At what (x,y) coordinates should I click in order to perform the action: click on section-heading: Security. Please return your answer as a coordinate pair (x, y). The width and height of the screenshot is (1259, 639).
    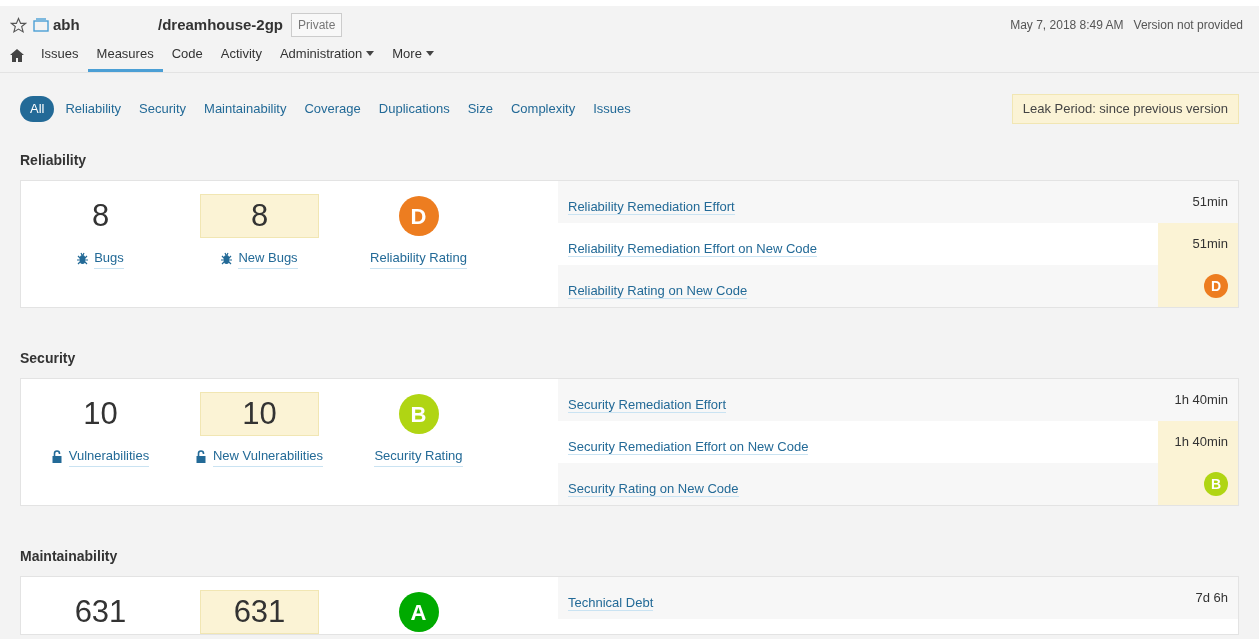
    Looking at the image, I should click on (48, 358).